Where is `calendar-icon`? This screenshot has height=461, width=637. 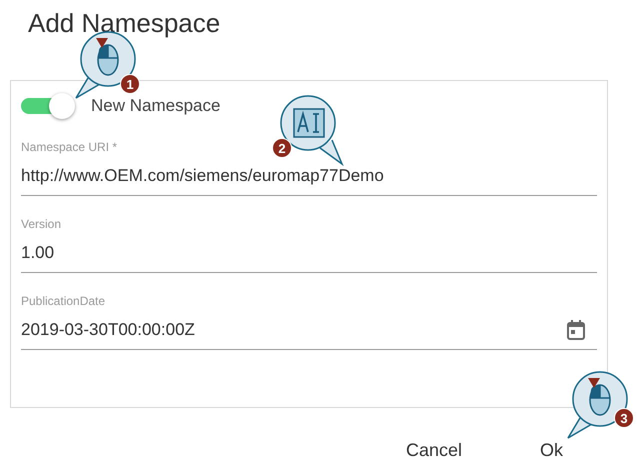 calendar-icon is located at coordinates (576, 329).